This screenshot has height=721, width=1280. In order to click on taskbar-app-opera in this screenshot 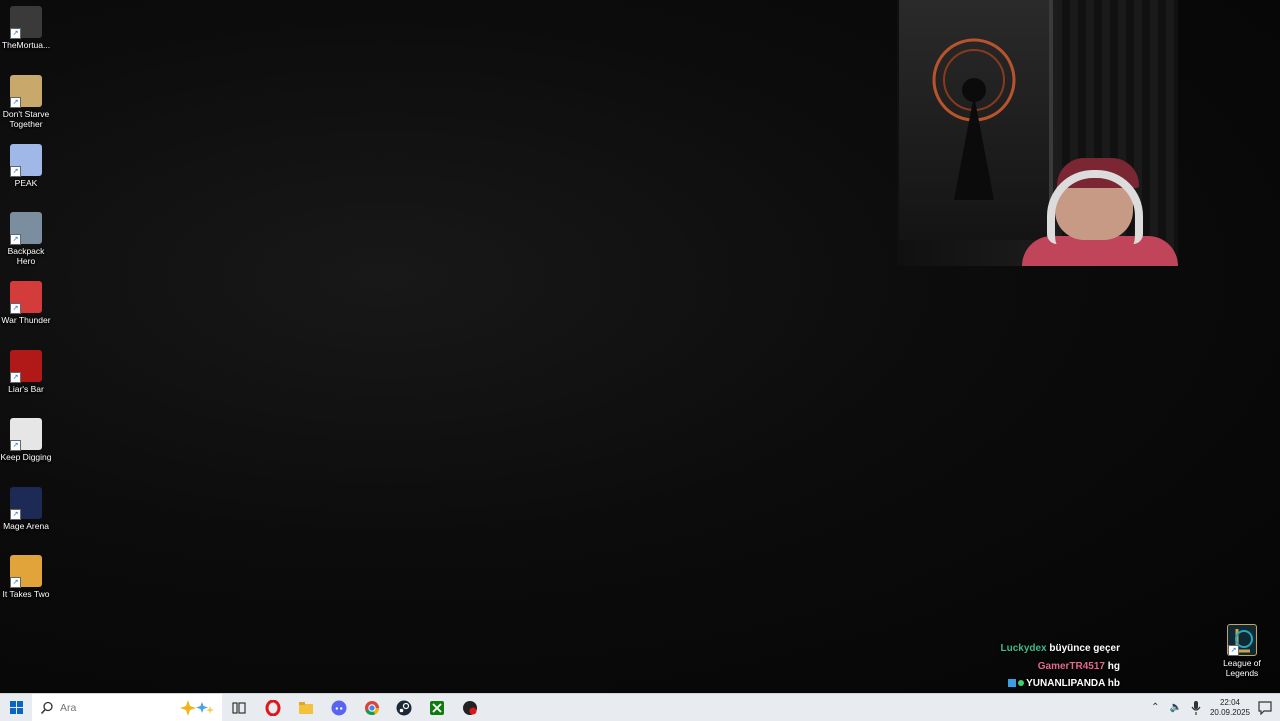, I will do `click(273, 707)`.